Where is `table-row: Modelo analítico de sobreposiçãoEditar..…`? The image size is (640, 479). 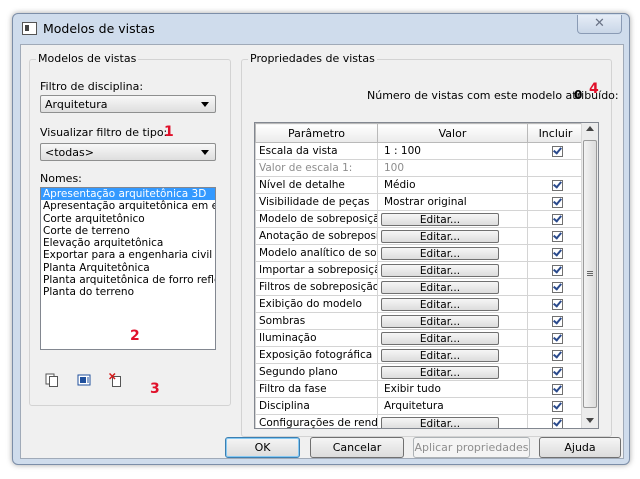
table-row: Modelo analítico de sobreposiçãoEditar..… is located at coordinates (419, 253).